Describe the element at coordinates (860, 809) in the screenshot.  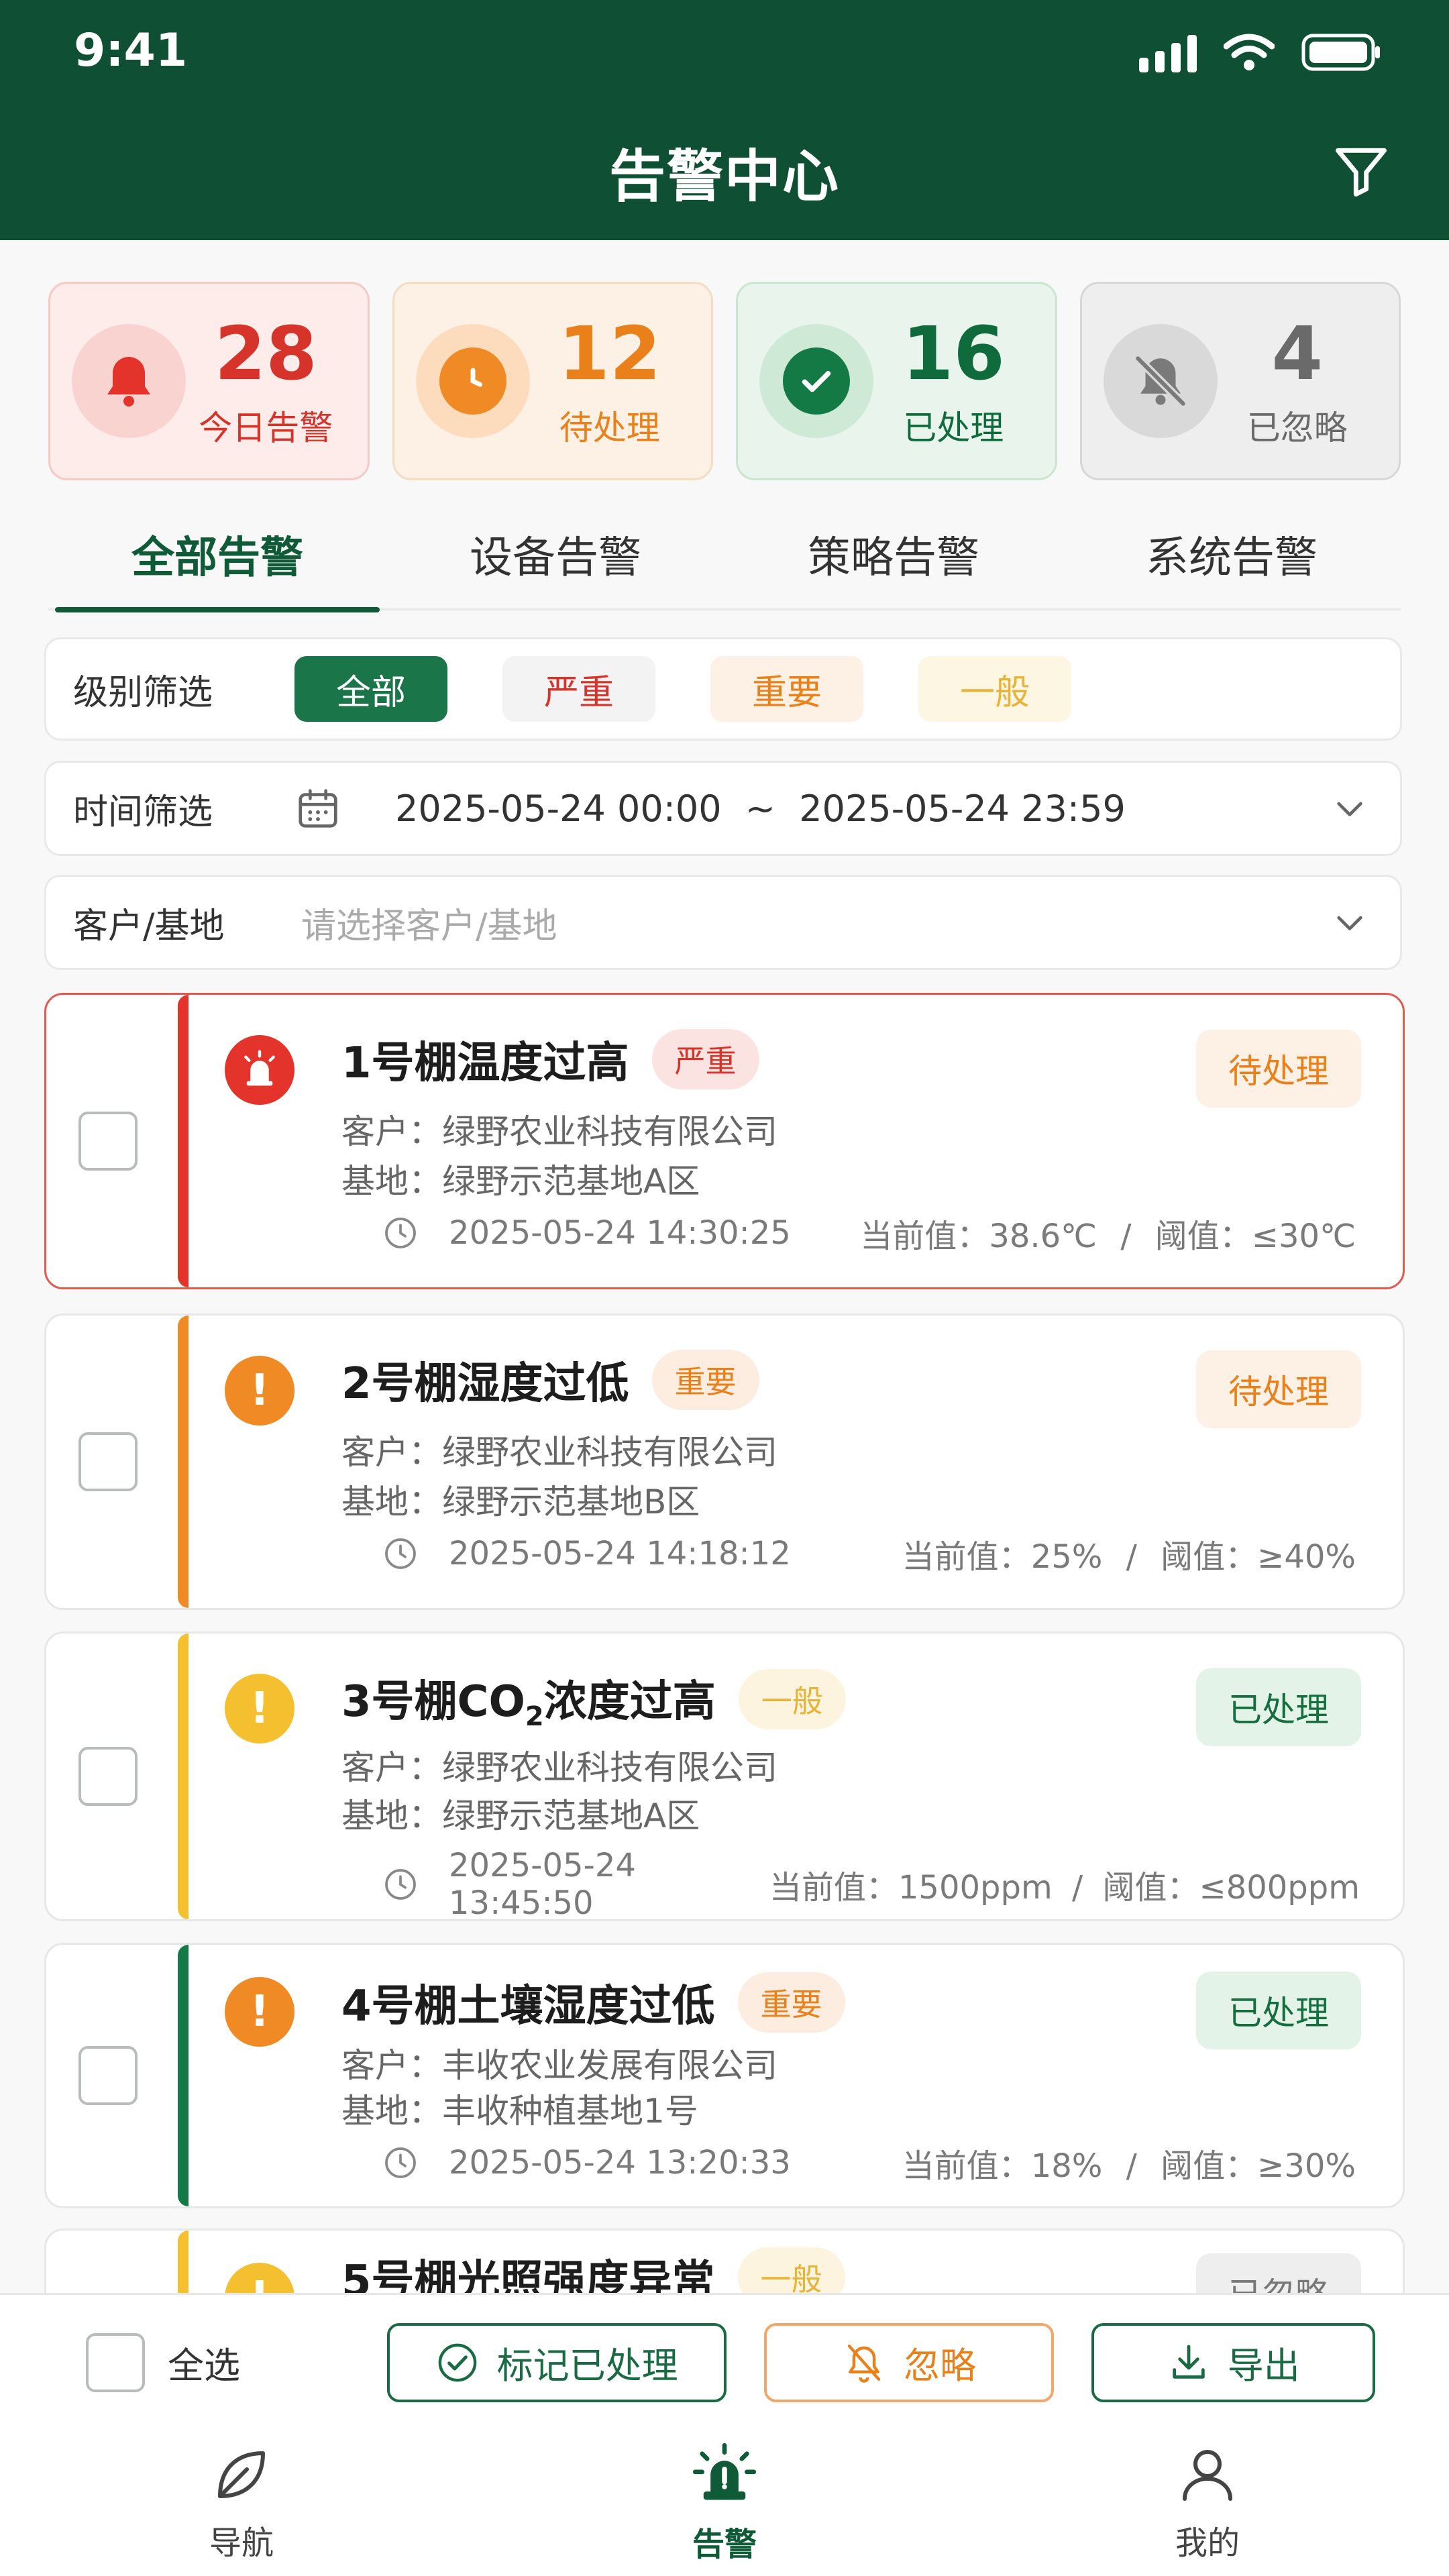
I see `date-range: 2025-05-24 00:00 ~ 2025-05-24 23:59` at that location.